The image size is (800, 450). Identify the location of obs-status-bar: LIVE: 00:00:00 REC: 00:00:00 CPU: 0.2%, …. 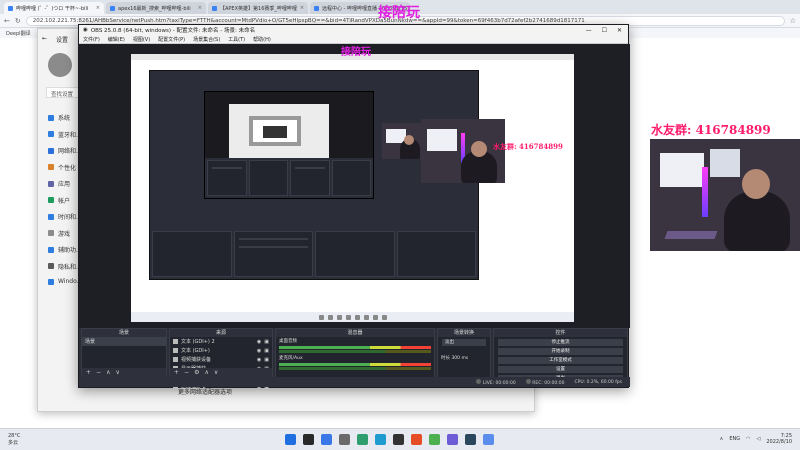
(354, 382).